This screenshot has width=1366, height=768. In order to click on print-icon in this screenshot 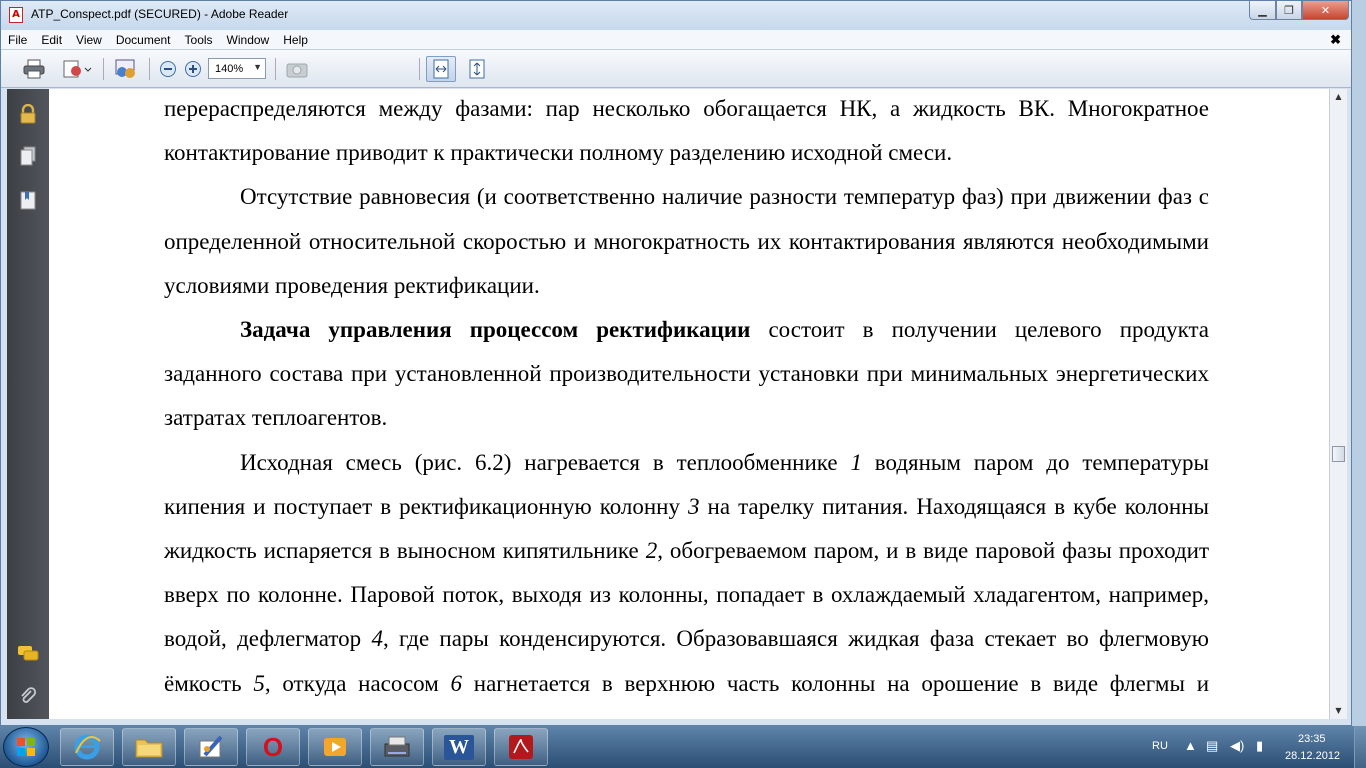, I will do `click(34, 69)`.